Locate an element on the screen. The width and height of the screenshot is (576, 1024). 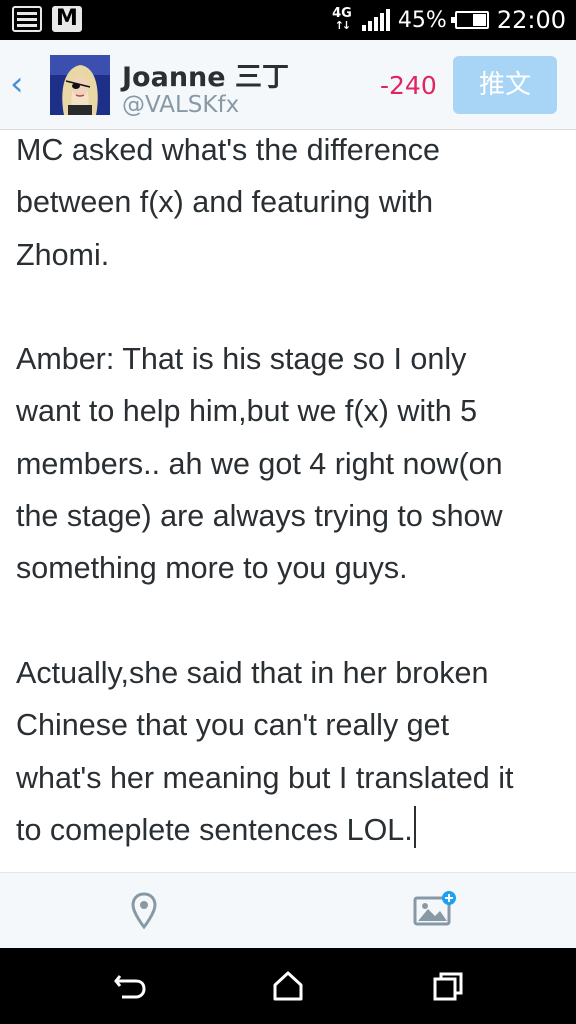
status-bar: 4G ↑↓ 45% 22:00 is located at coordinates (288, 20).